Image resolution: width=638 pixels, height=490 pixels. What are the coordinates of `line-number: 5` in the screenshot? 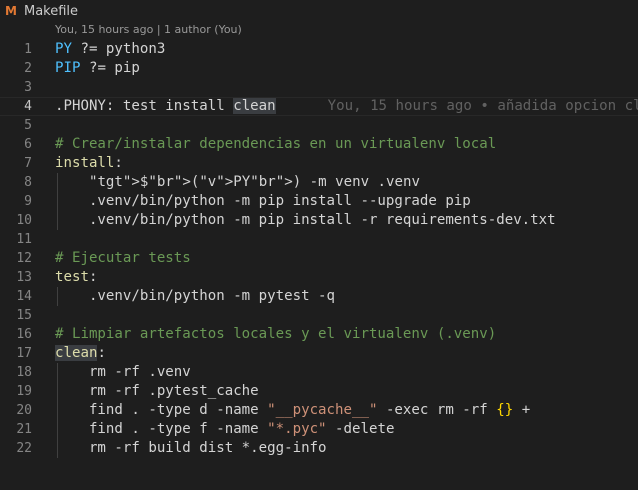 It's located at (28, 125).